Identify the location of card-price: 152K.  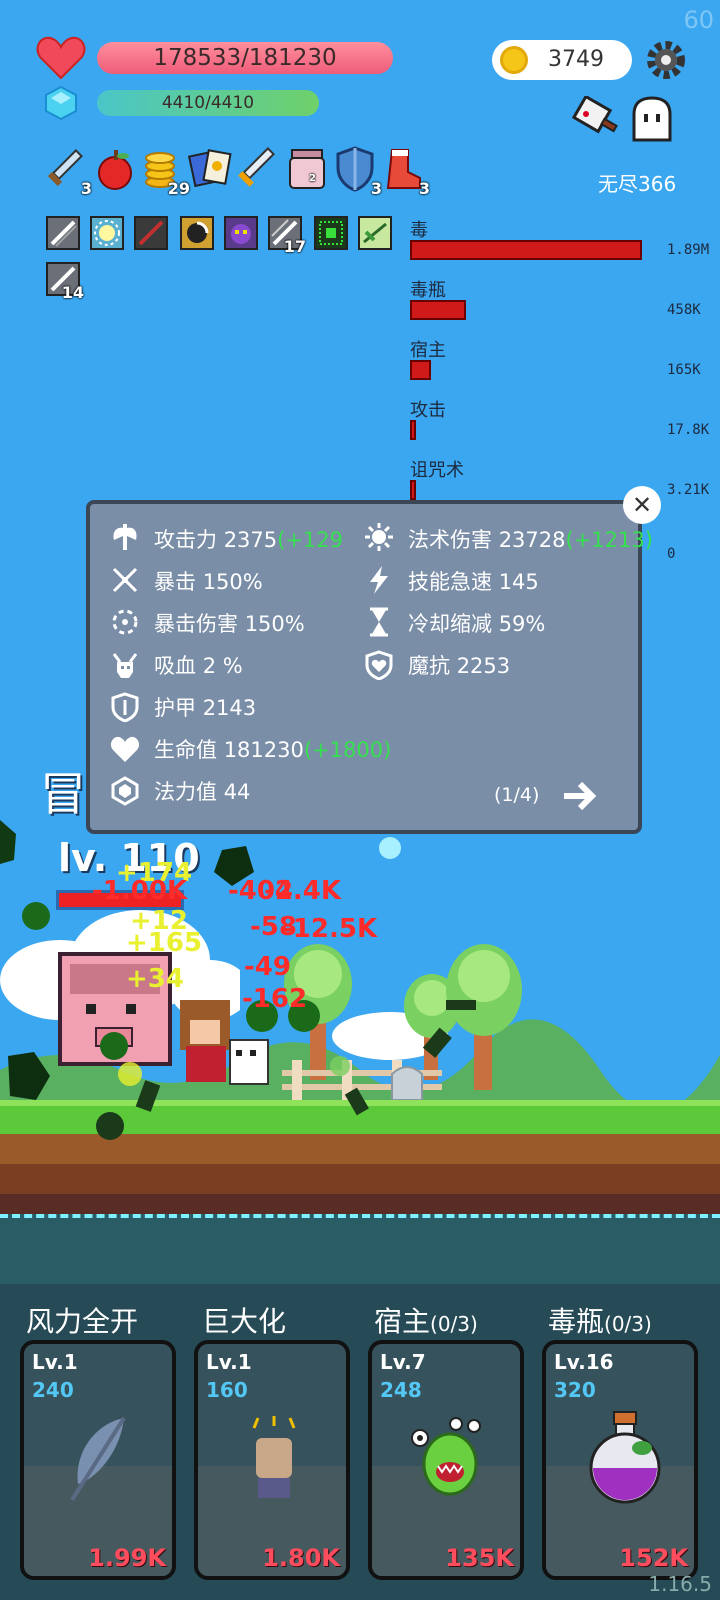
(653, 1558).